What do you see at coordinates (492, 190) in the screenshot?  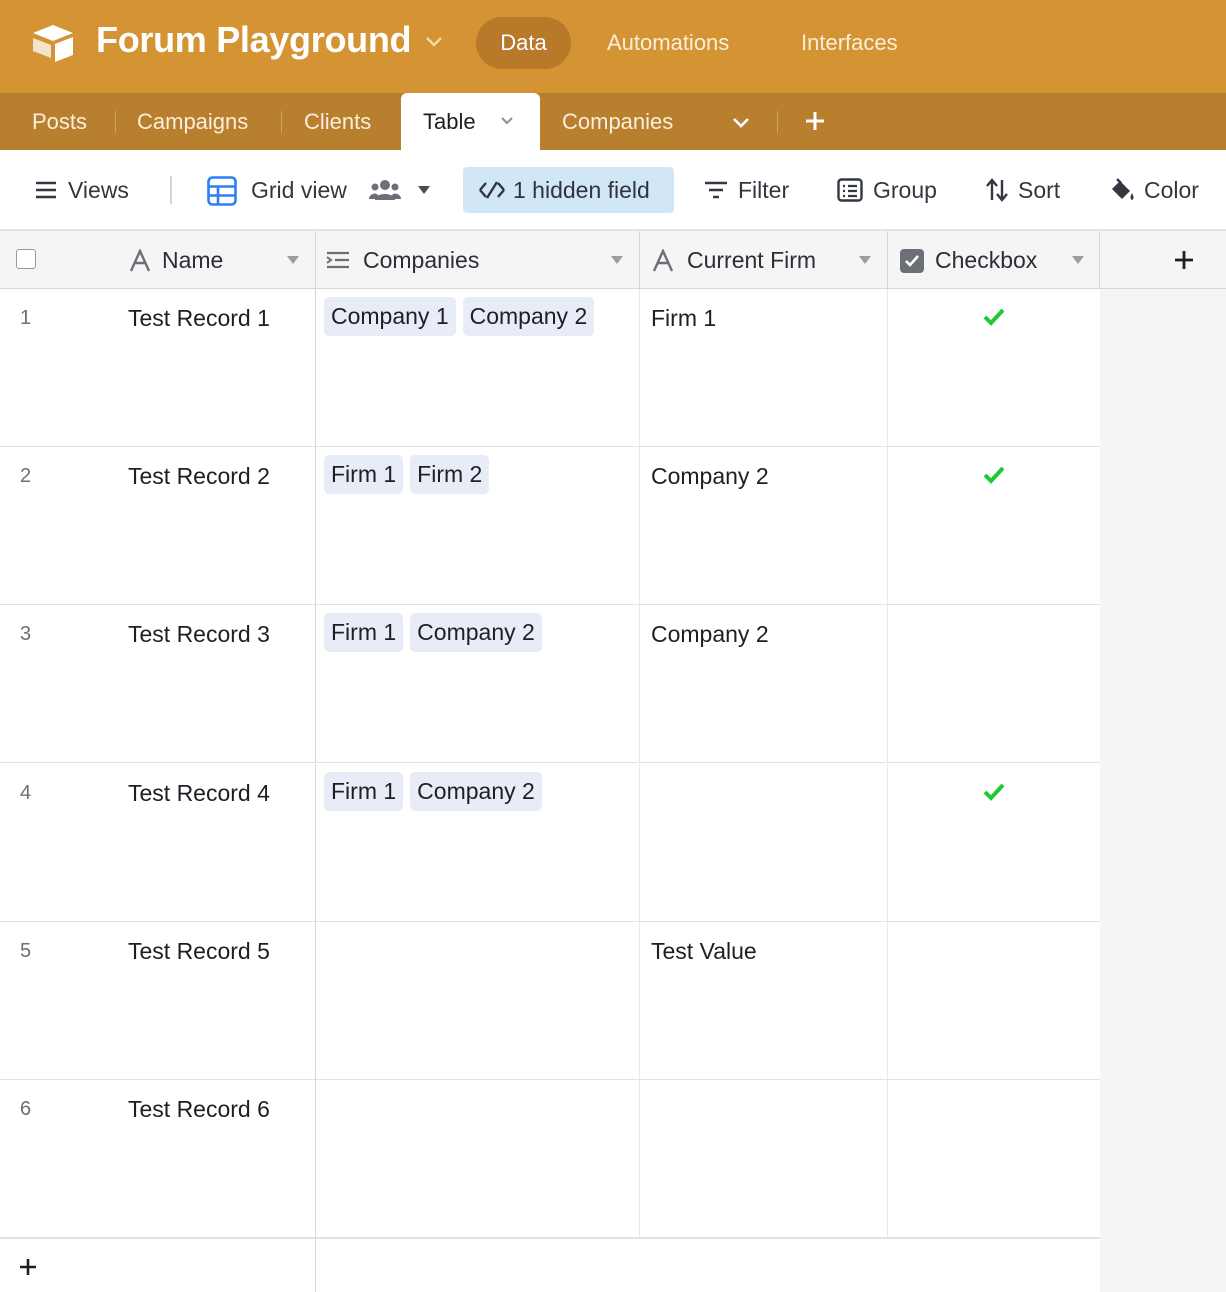 I see `eye-slash-icon` at bounding box center [492, 190].